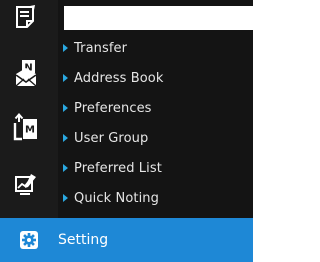 This screenshot has width=320, height=262. What do you see at coordinates (101, 48) in the screenshot?
I see `submenu-item-label: Transfer` at bounding box center [101, 48].